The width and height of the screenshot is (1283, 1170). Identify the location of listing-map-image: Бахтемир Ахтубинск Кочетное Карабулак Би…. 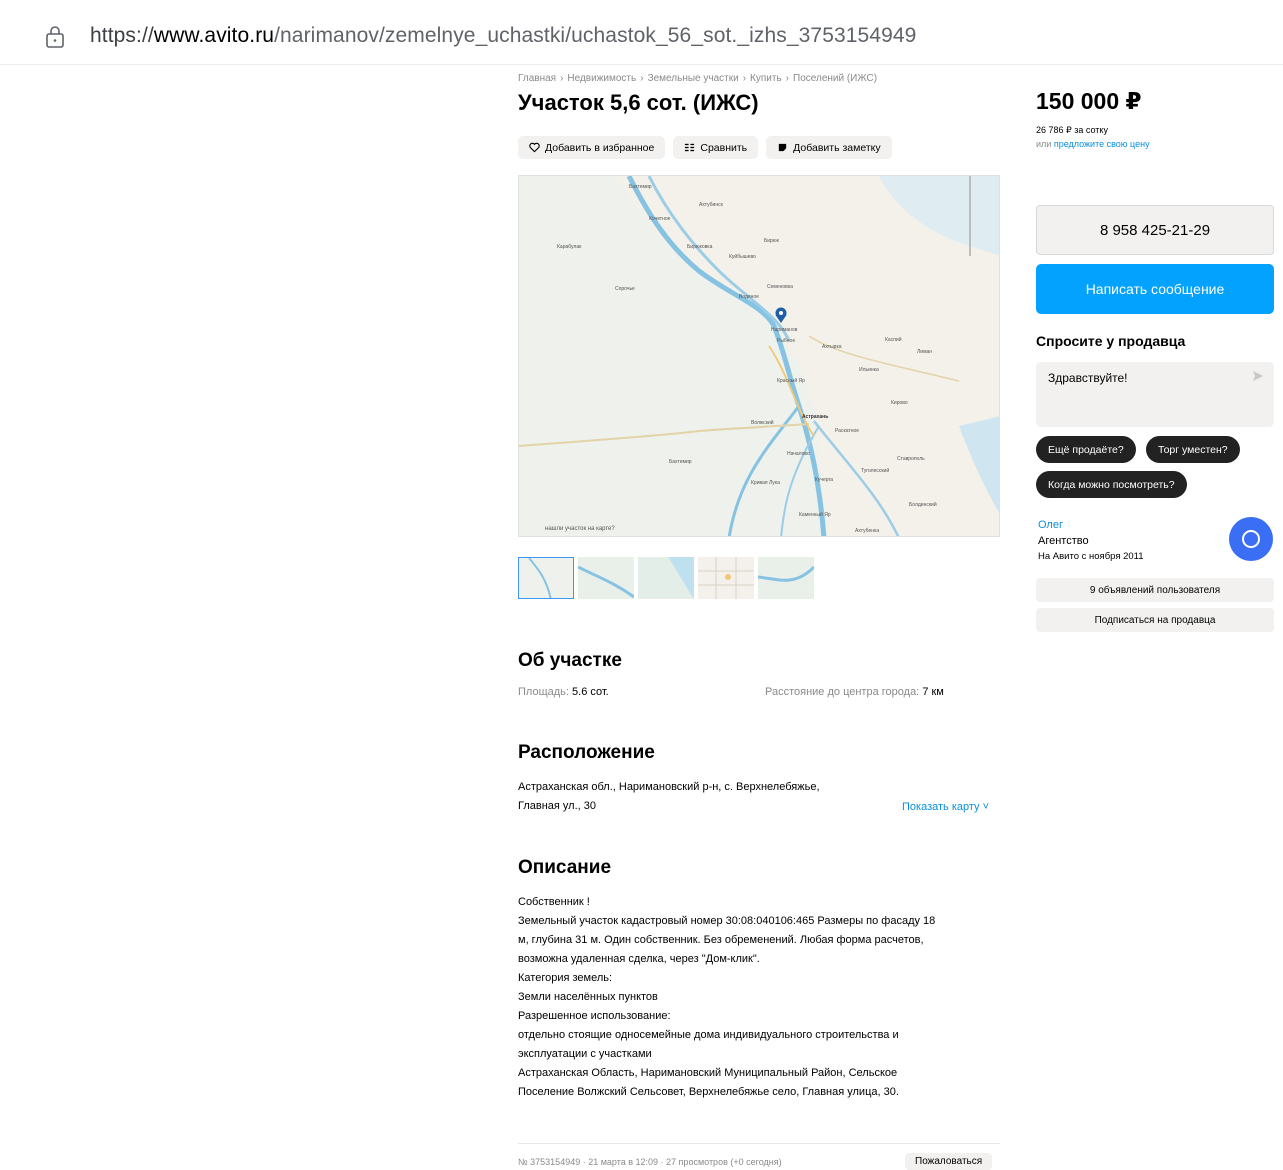
(759, 356).